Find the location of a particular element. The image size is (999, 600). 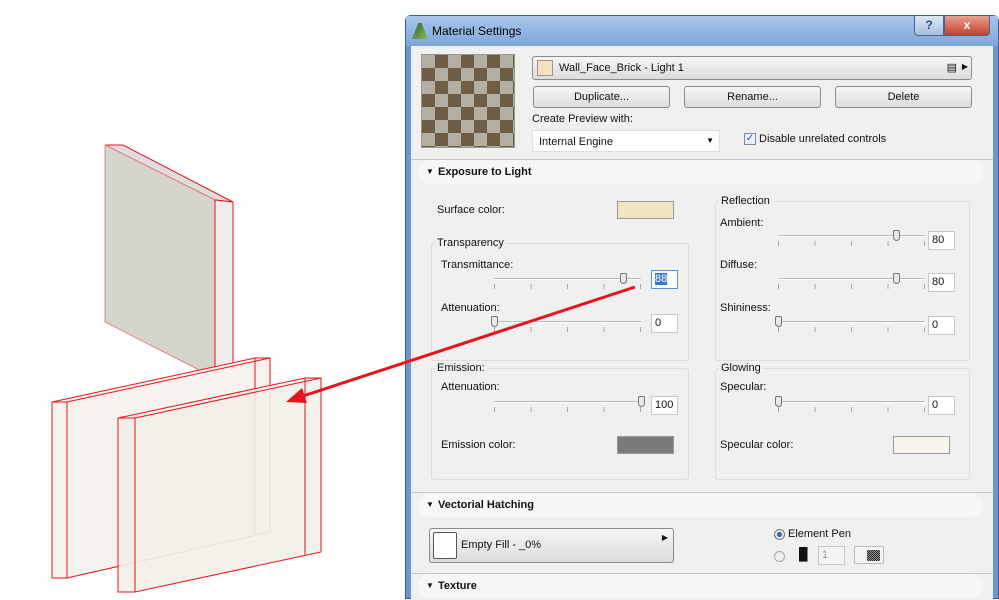

opaque-panel-face is located at coordinates (160, 261).